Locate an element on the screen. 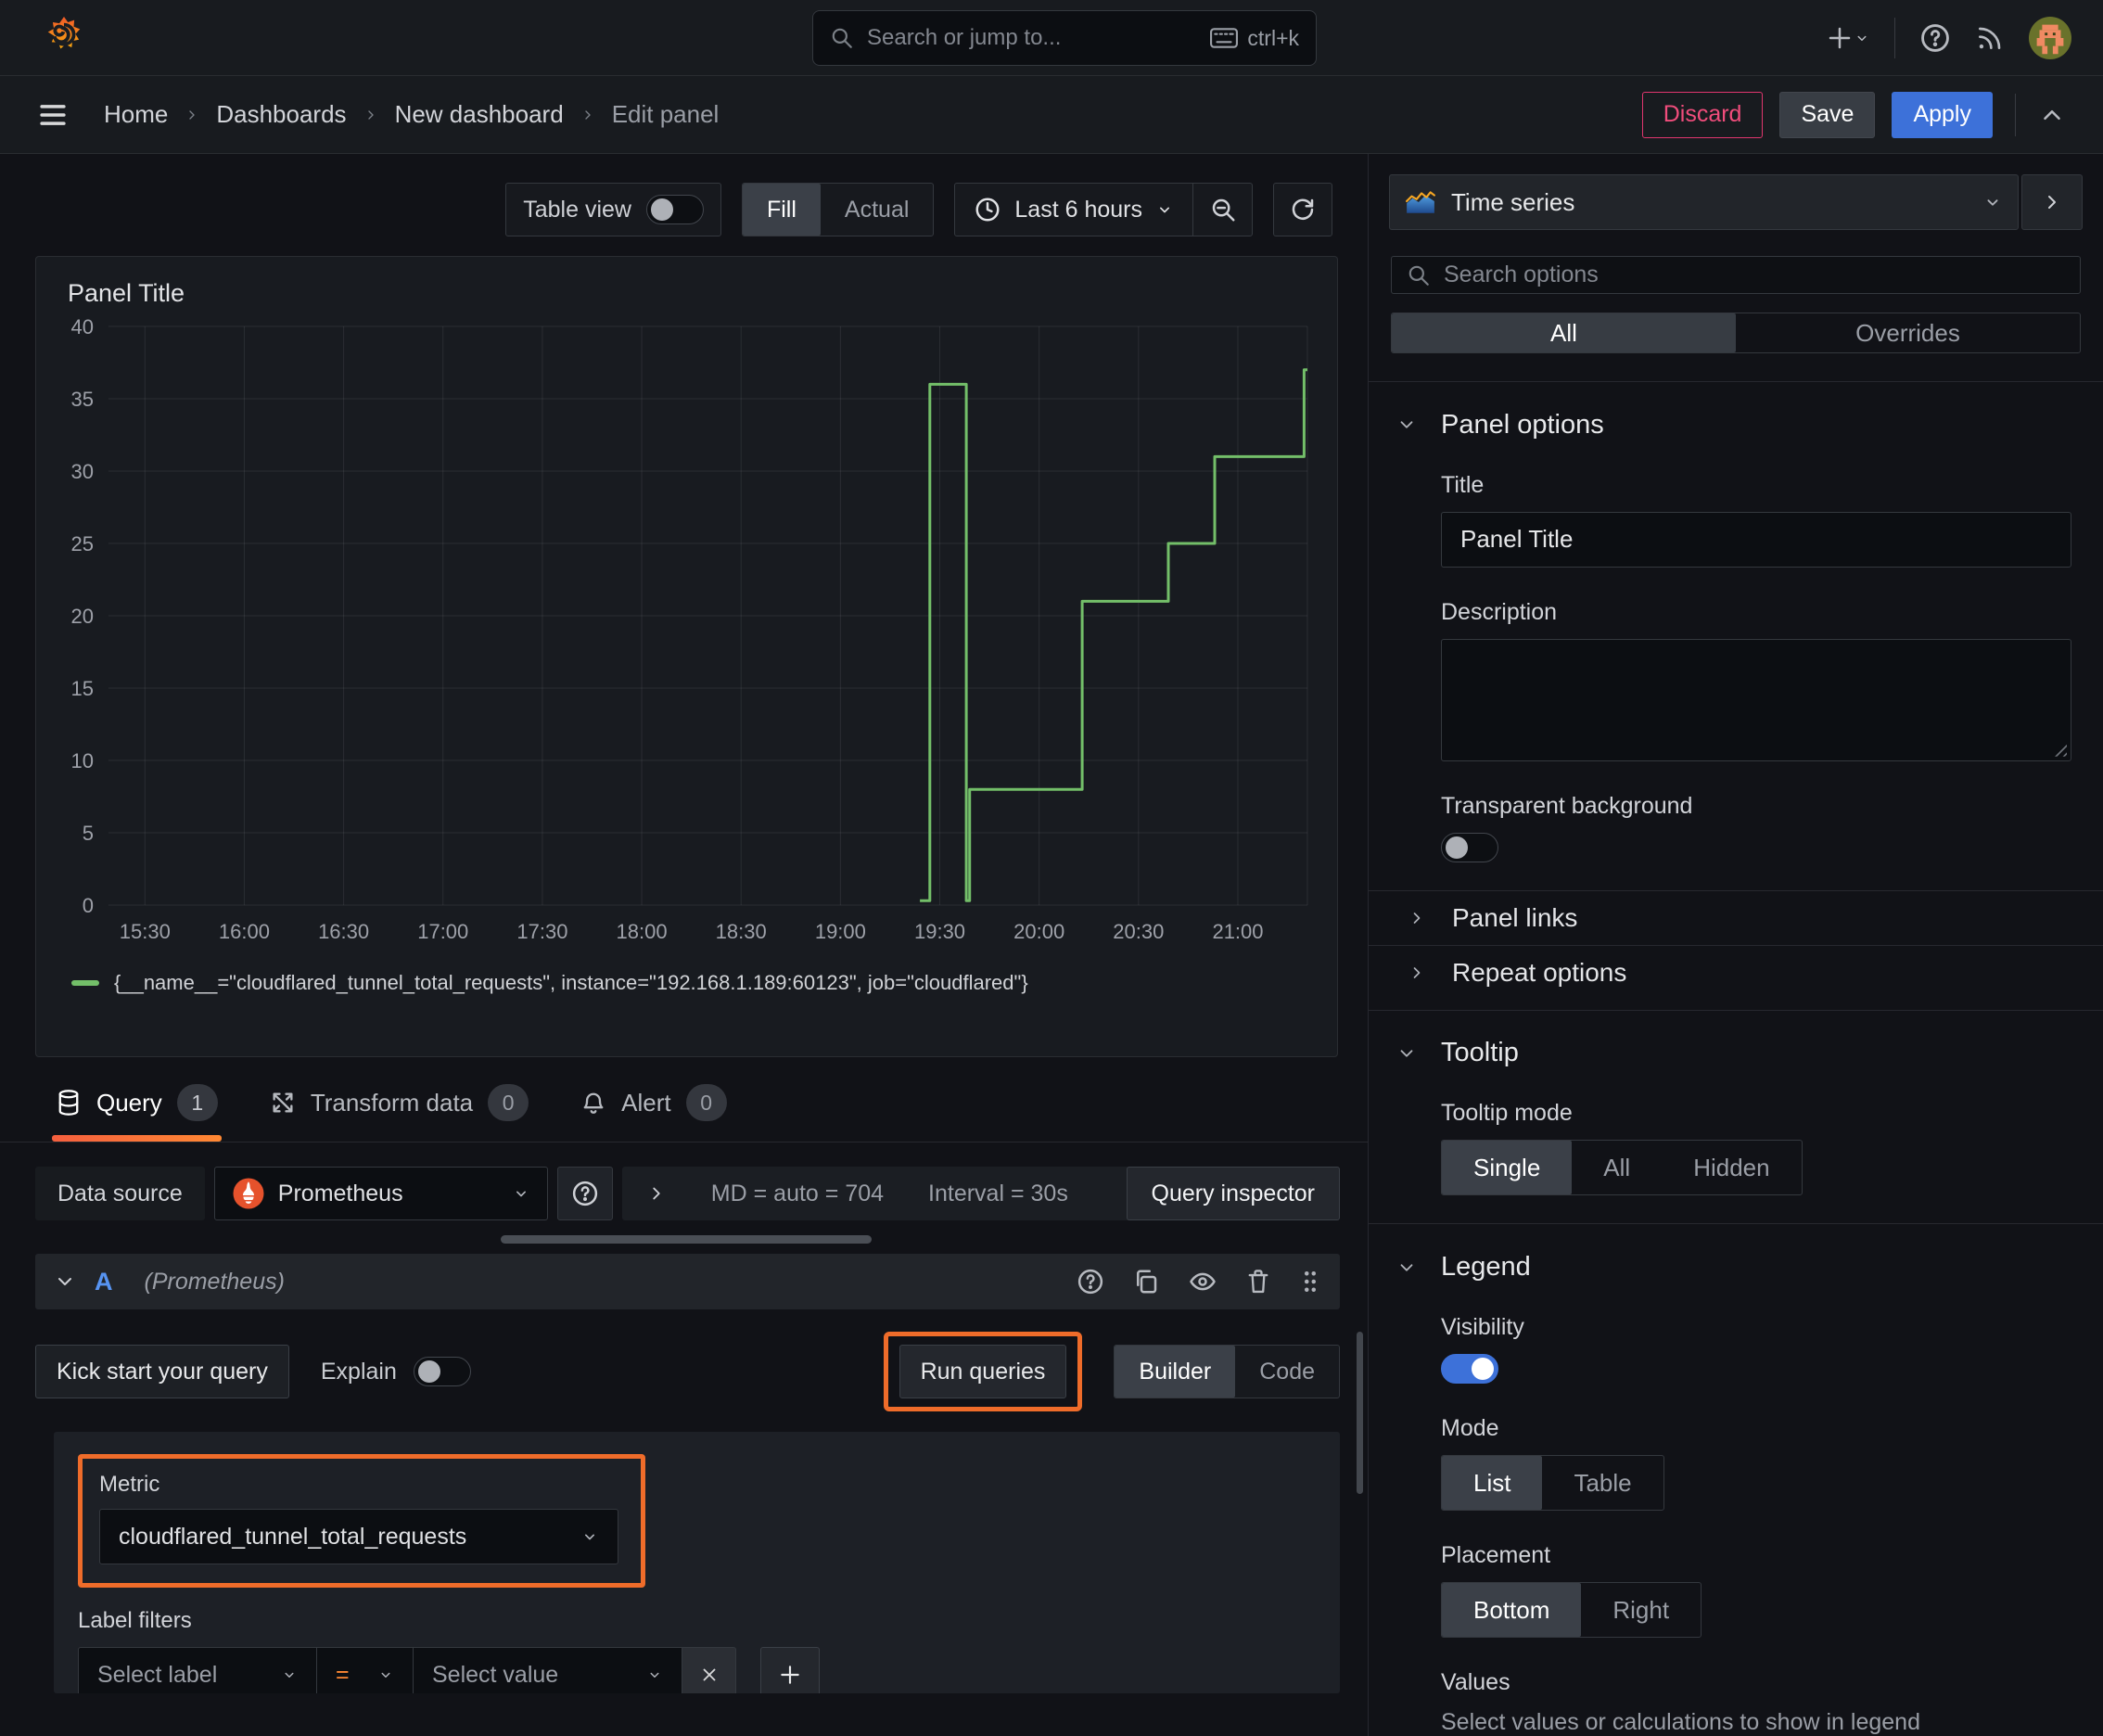 This screenshot has height=1736, width=2103. resize-grip-icon is located at coordinates (2058, 748).